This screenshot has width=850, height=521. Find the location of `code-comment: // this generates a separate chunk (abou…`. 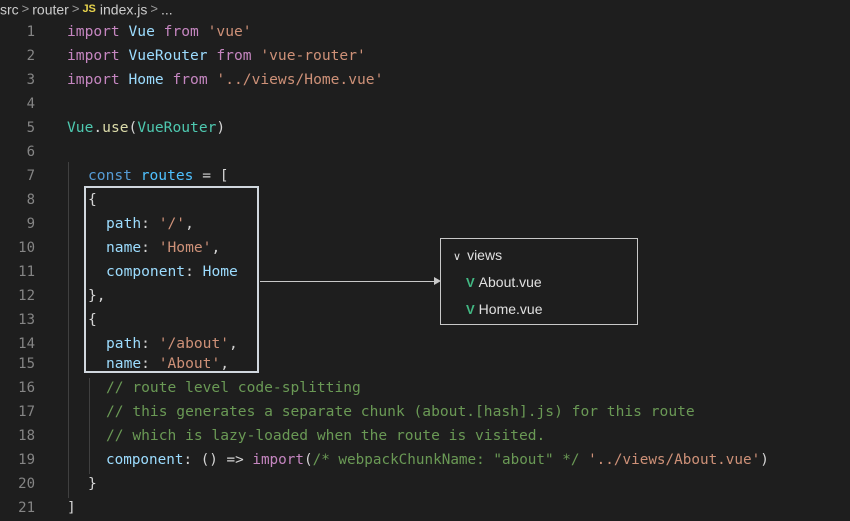

code-comment: // this generates a separate chunk (abou… is located at coordinates (400, 411).